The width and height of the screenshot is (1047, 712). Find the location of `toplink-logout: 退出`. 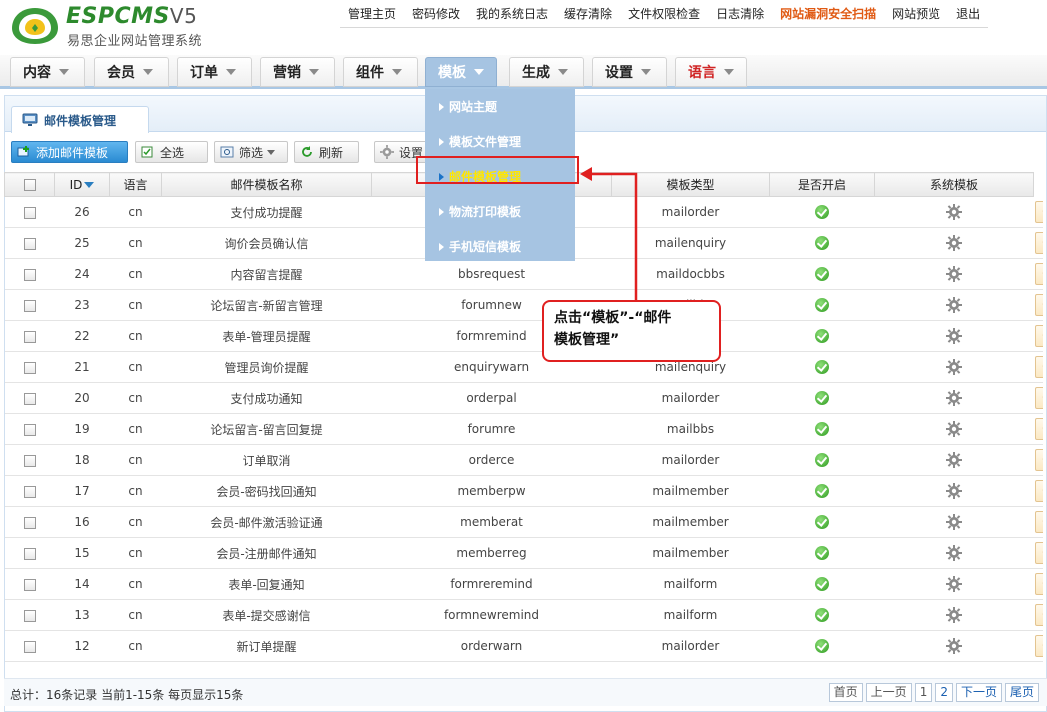

toplink-logout: 退出 is located at coordinates (968, 13).